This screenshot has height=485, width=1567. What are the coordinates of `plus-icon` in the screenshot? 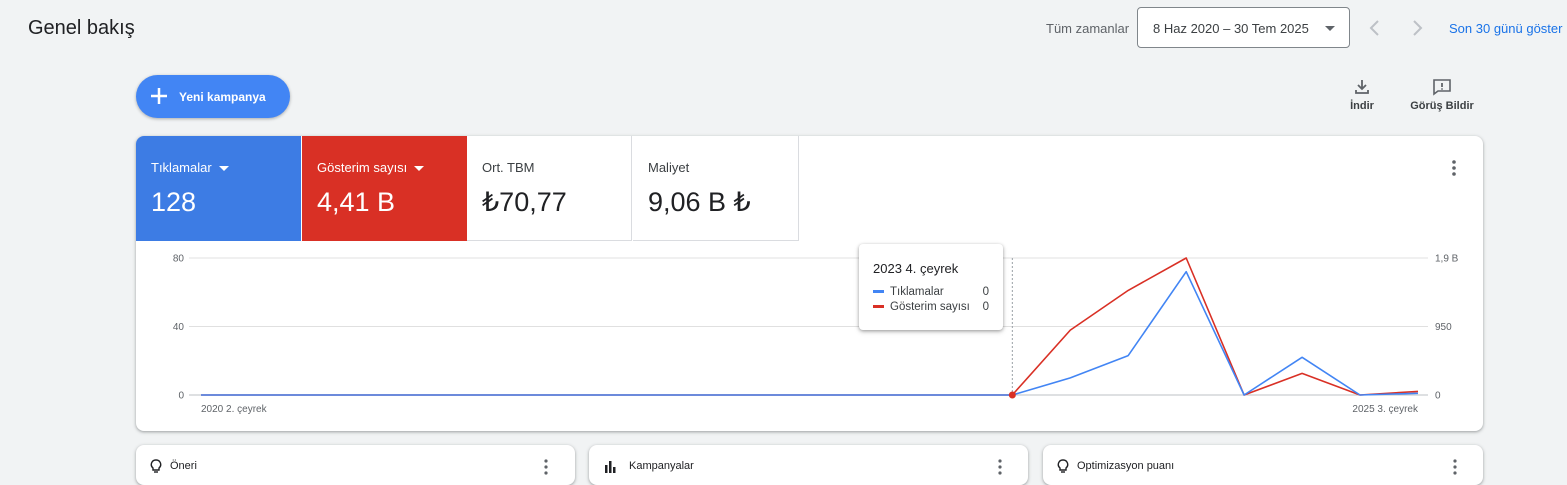 It's located at (159, 96).